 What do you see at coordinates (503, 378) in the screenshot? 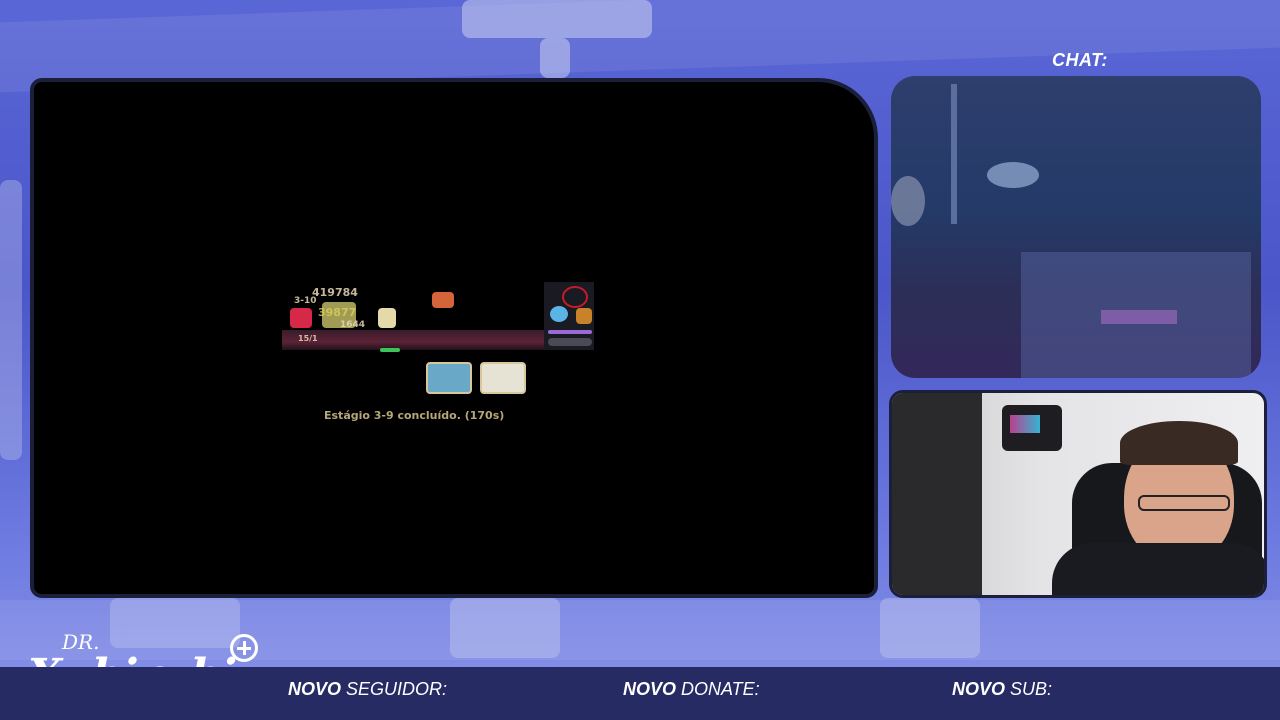
I see `loot-chest-icon` at bounding box center [503, 378].